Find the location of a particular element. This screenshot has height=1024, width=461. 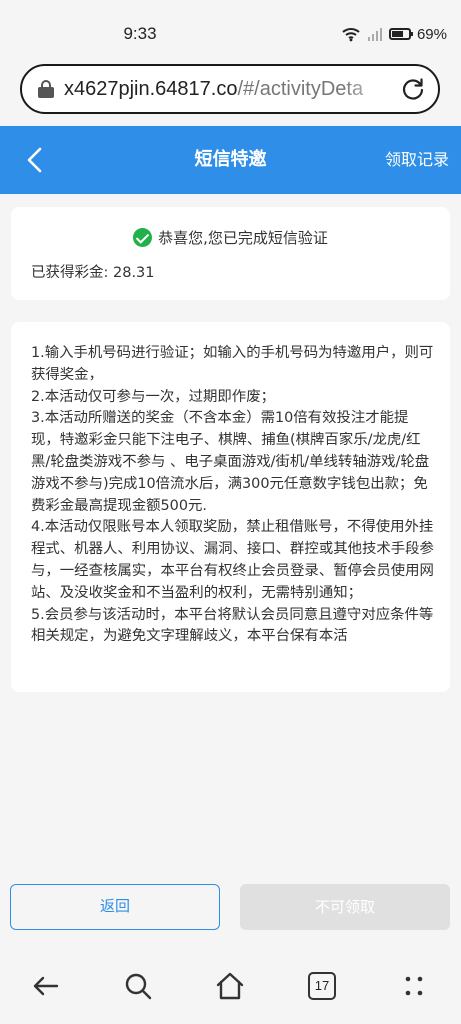

url-path: /#/activityDeta is located at coordinates (300, 88).